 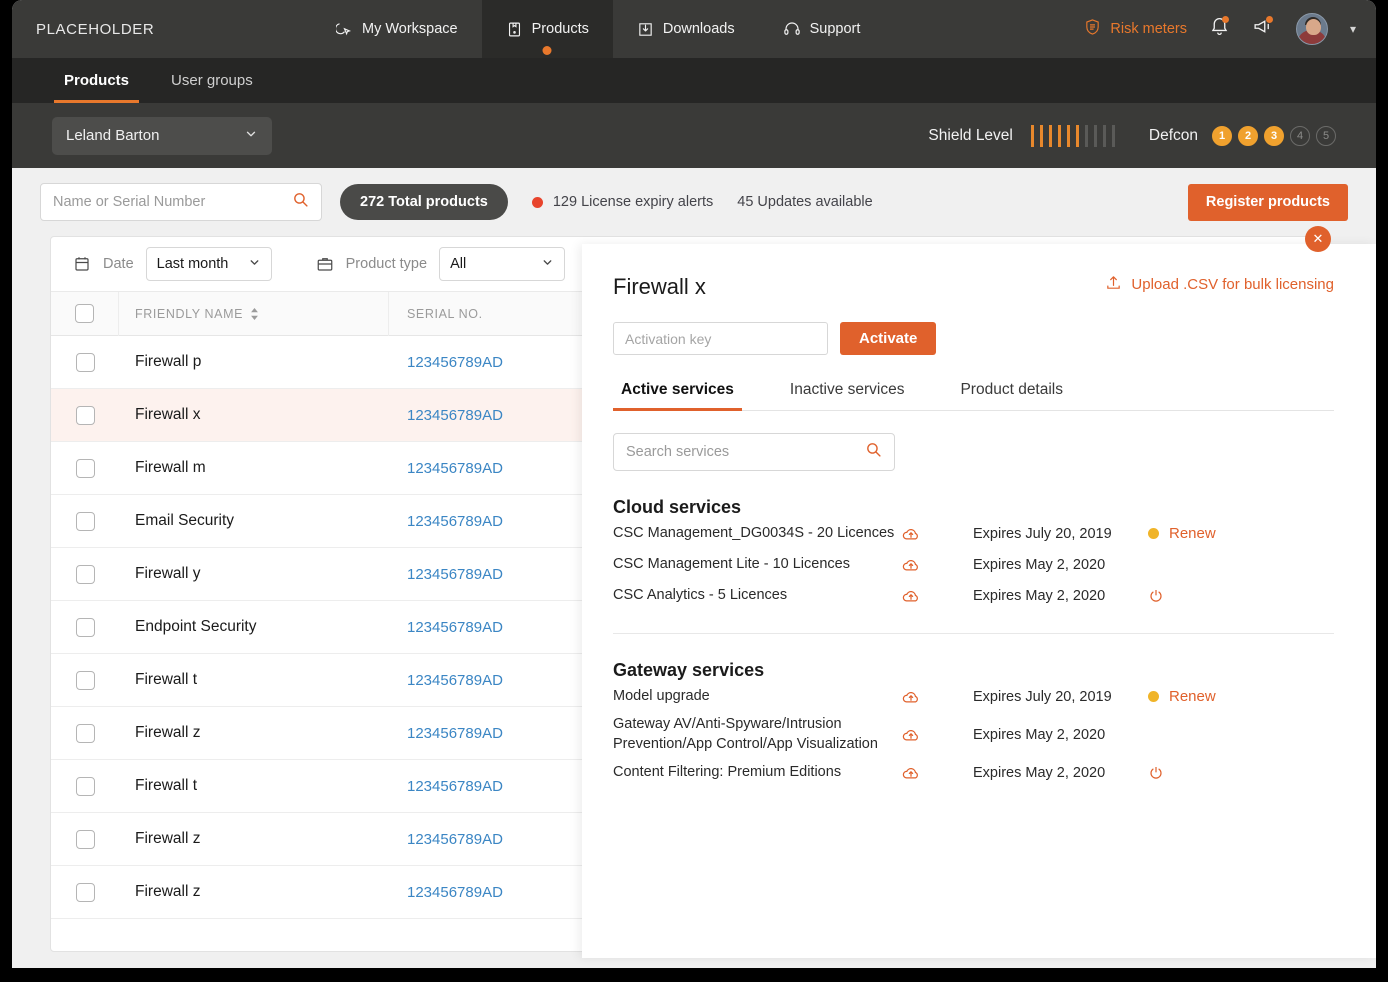 What do you see at coordinates (804, 202) in the screenshot?
I see `updates-available: 45 Updates available` at bounding box center [804, 202].